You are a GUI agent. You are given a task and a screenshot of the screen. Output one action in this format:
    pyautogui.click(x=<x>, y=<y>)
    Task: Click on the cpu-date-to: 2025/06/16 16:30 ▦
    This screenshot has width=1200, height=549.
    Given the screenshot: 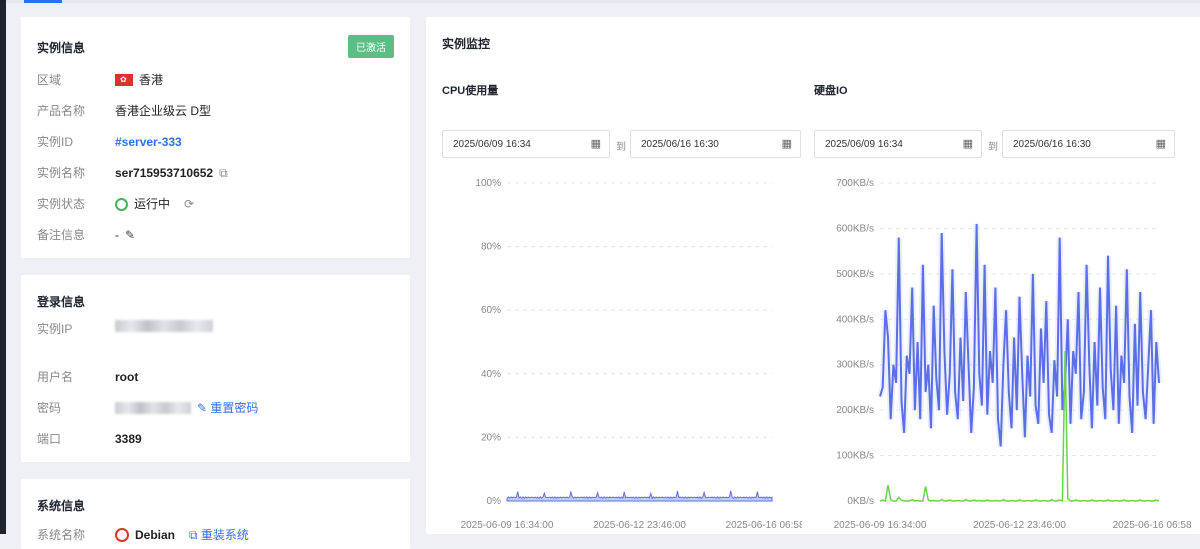 What is the action you would take?
    pyautogui.click(x=715, y=144)
    